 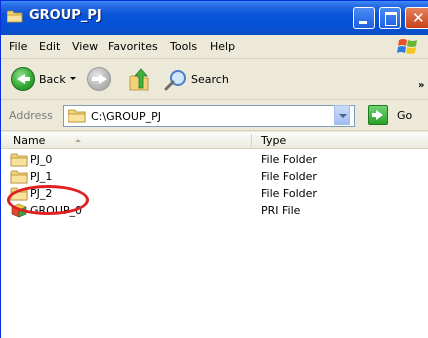 I want to click on address-dropdown-button, so click(x=342, y=115).